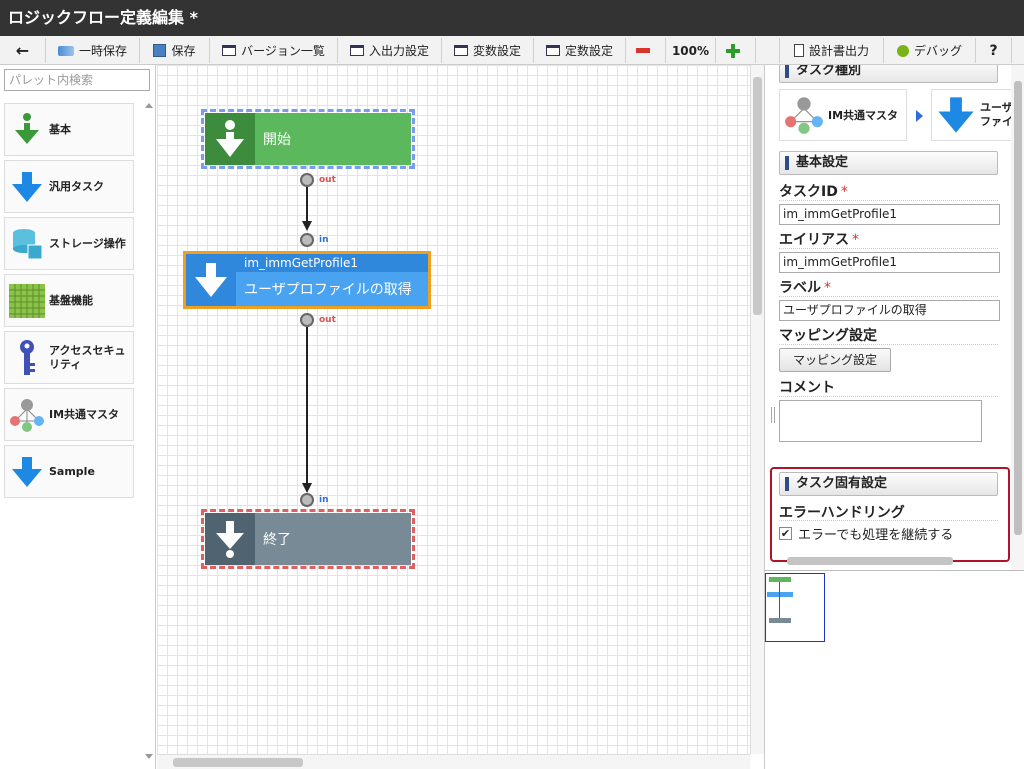 The height and width of the screenshot is (769, 1024). Describe the element at coordinates (307, 226) in the screenshot. I see `edge-arrowhead-icon` at that location.